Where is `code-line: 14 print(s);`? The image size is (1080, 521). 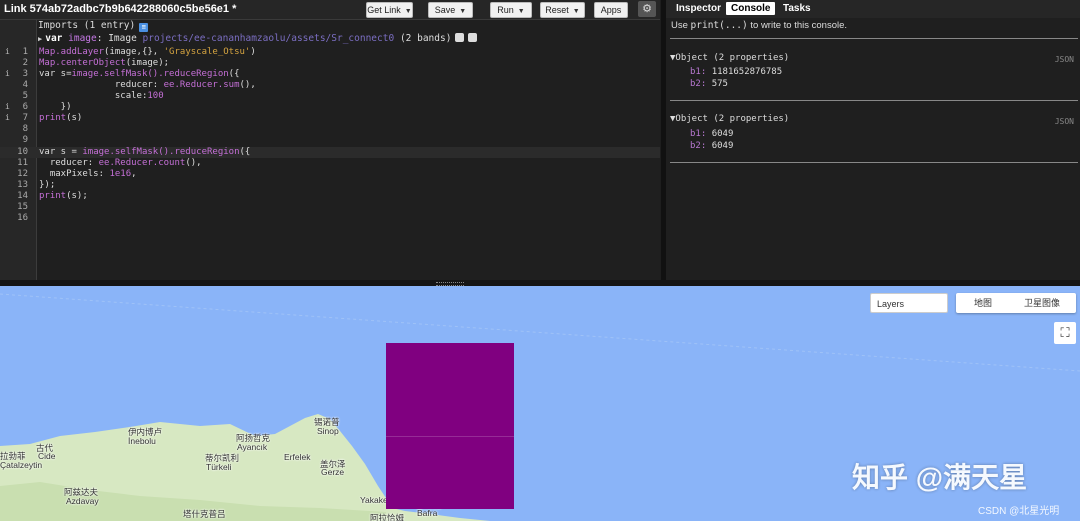 code-line: 14 print(s); is located at coordinates (330, 196).